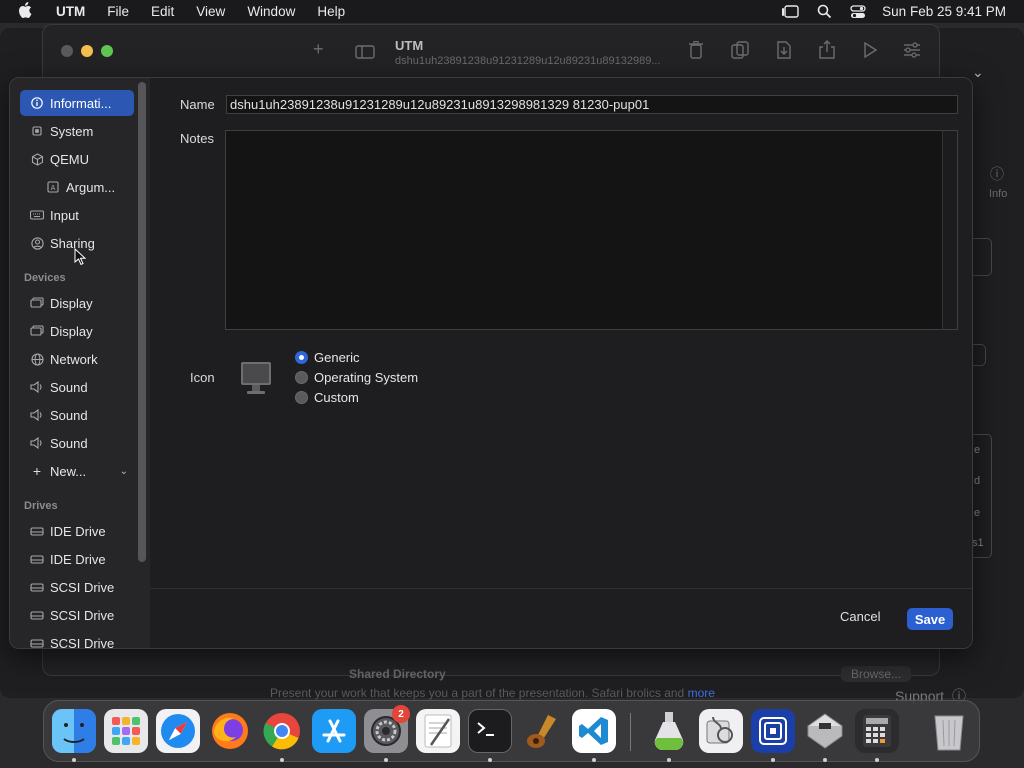  I want to click on settings-sliders-icon, so click(912, 52).